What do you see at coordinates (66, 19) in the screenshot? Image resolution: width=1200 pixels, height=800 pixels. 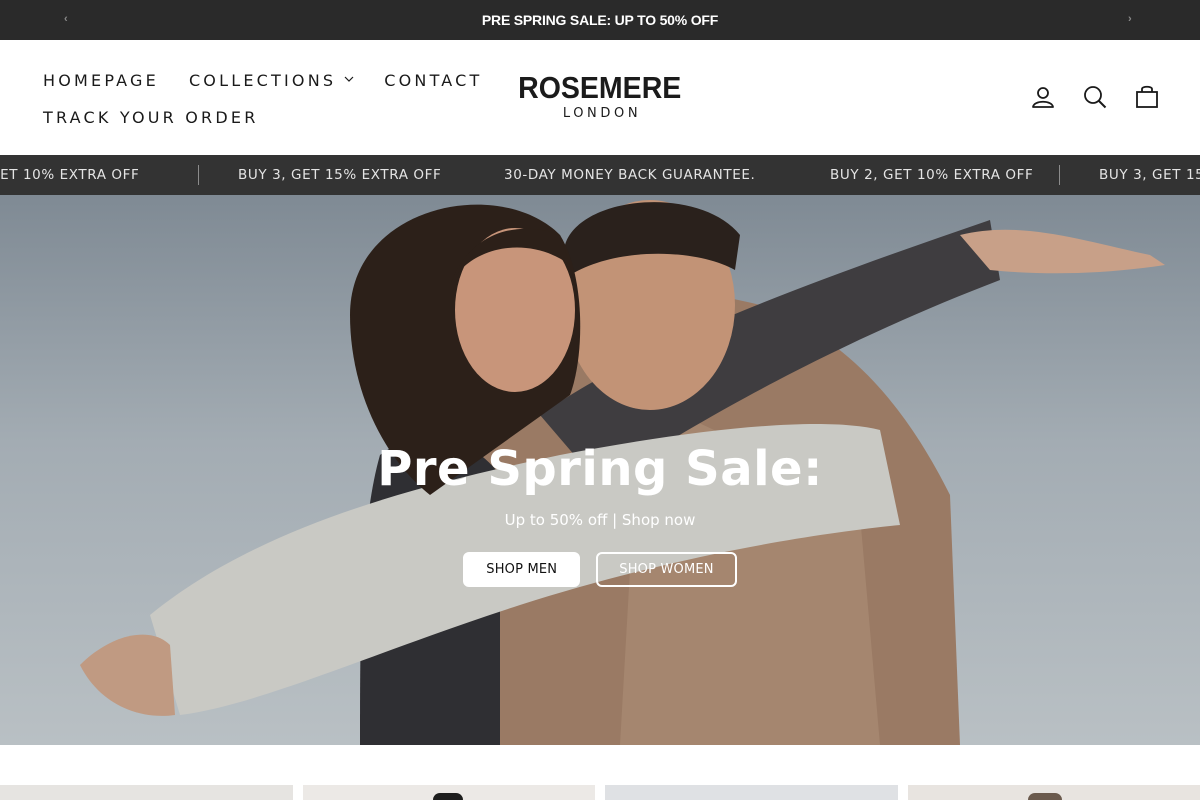 I see `chevron-left-icon: ‹` at bounding box center [66, 19].